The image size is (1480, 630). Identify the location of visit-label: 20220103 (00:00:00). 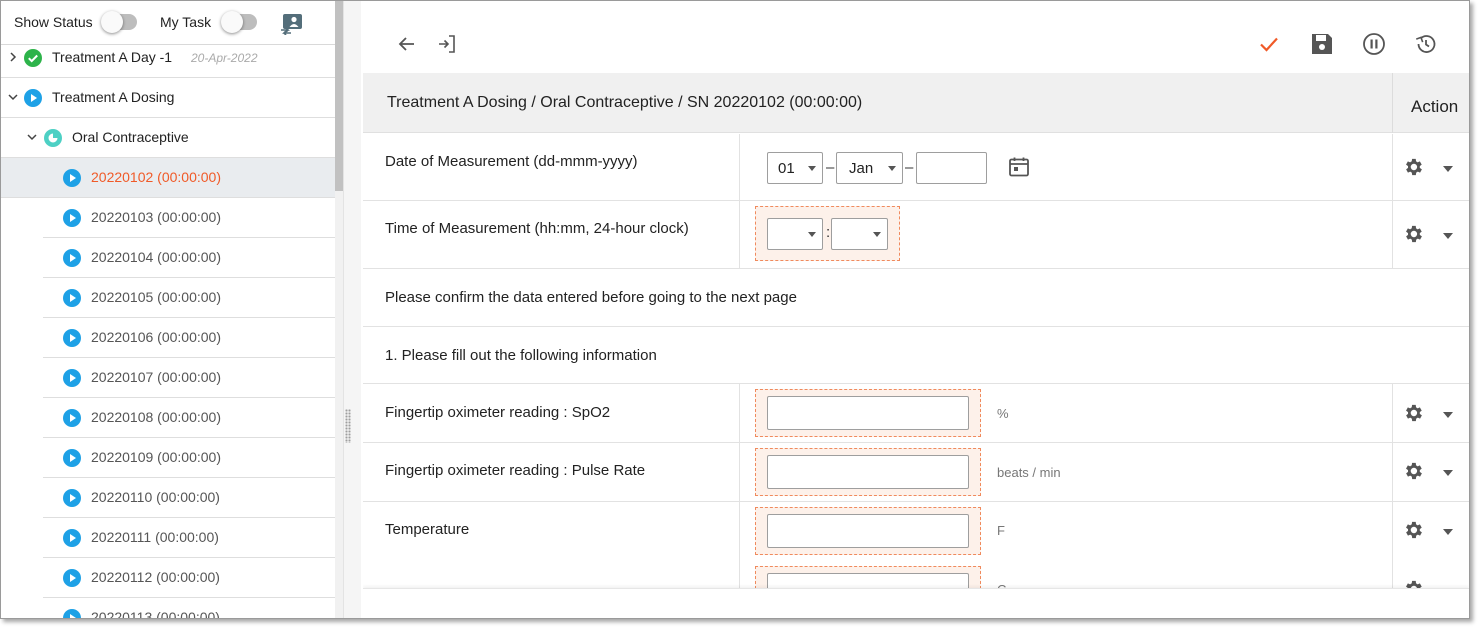
(156, 217).